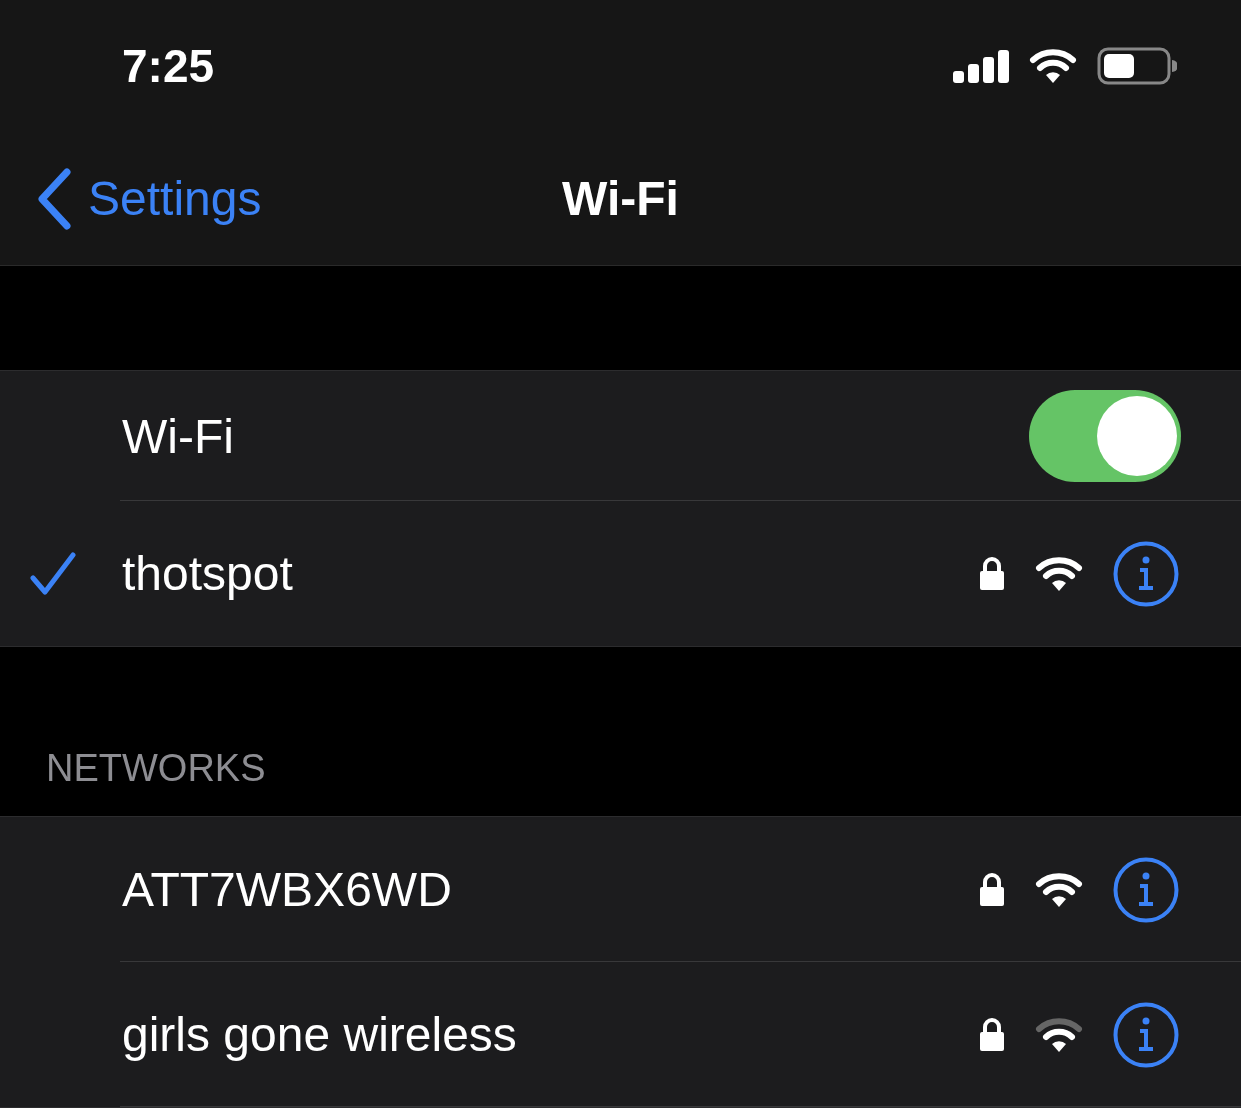 This screenshot has width=1241, height=1108. I want to click on network-name: thotspot, so click(550, 573).